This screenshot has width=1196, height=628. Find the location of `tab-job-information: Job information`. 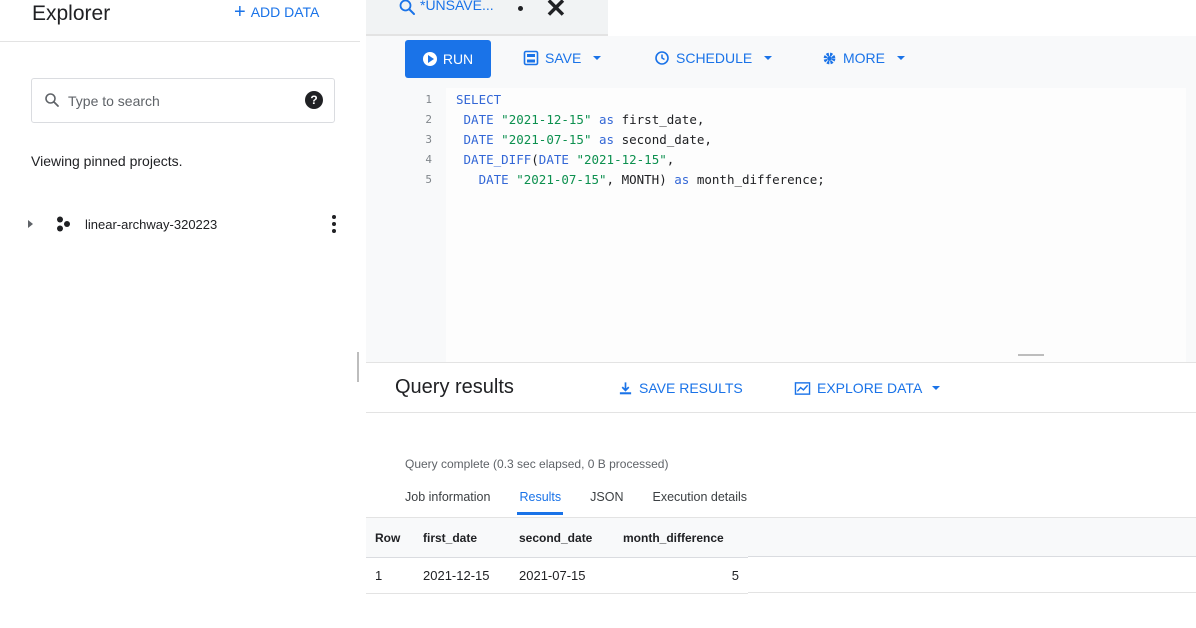

tab-job-information: Job information is located at coordinates (447, 502).